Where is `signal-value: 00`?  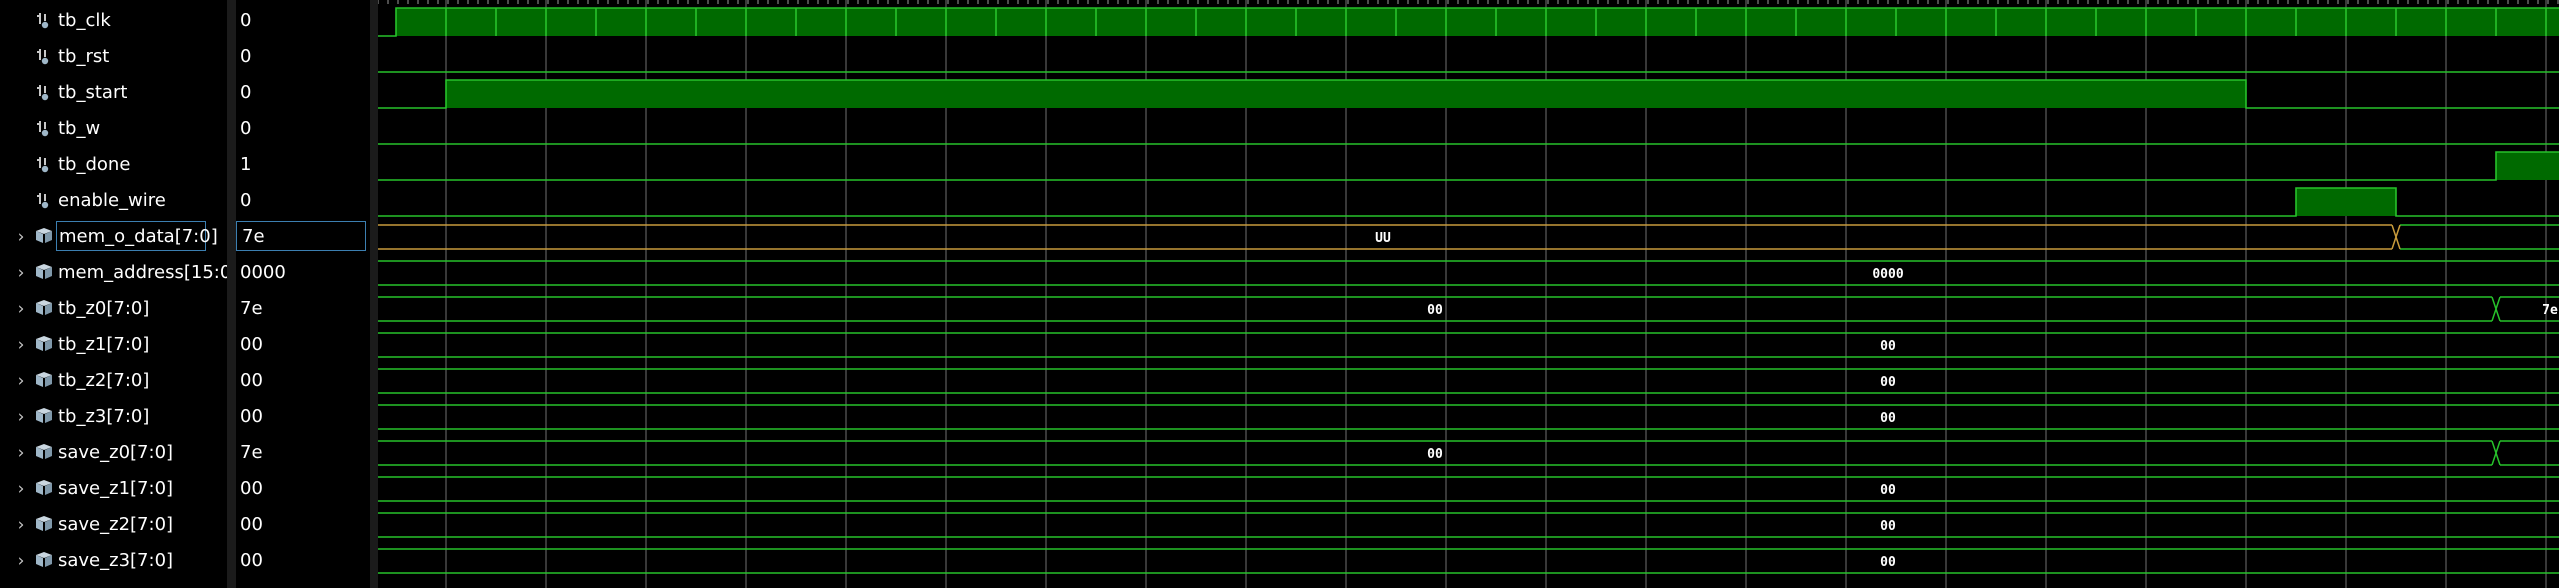 signal-value: 00 is located at coordinates (251, 344).